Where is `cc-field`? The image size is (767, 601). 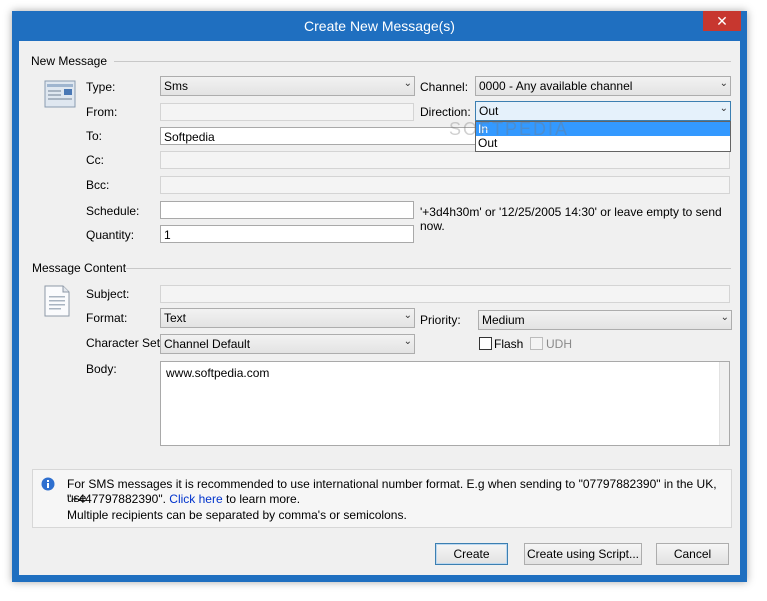
cc-field is located at coordinates (445, 160).